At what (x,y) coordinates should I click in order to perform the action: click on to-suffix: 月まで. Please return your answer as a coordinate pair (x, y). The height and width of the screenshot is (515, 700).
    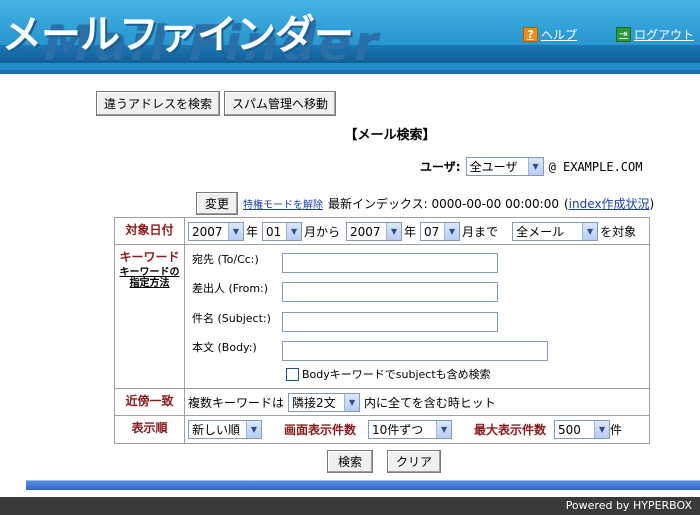
    Looking at the image, I should click on (480, 232).